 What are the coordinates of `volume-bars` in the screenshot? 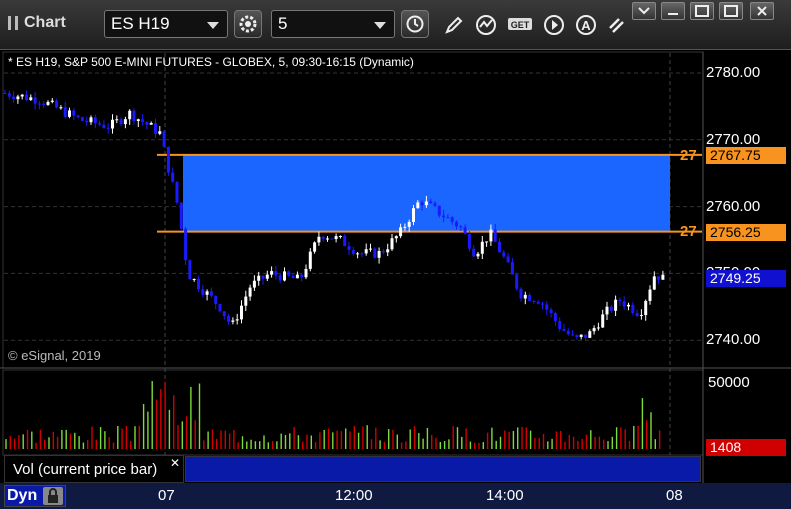 It's located at (333, 415).